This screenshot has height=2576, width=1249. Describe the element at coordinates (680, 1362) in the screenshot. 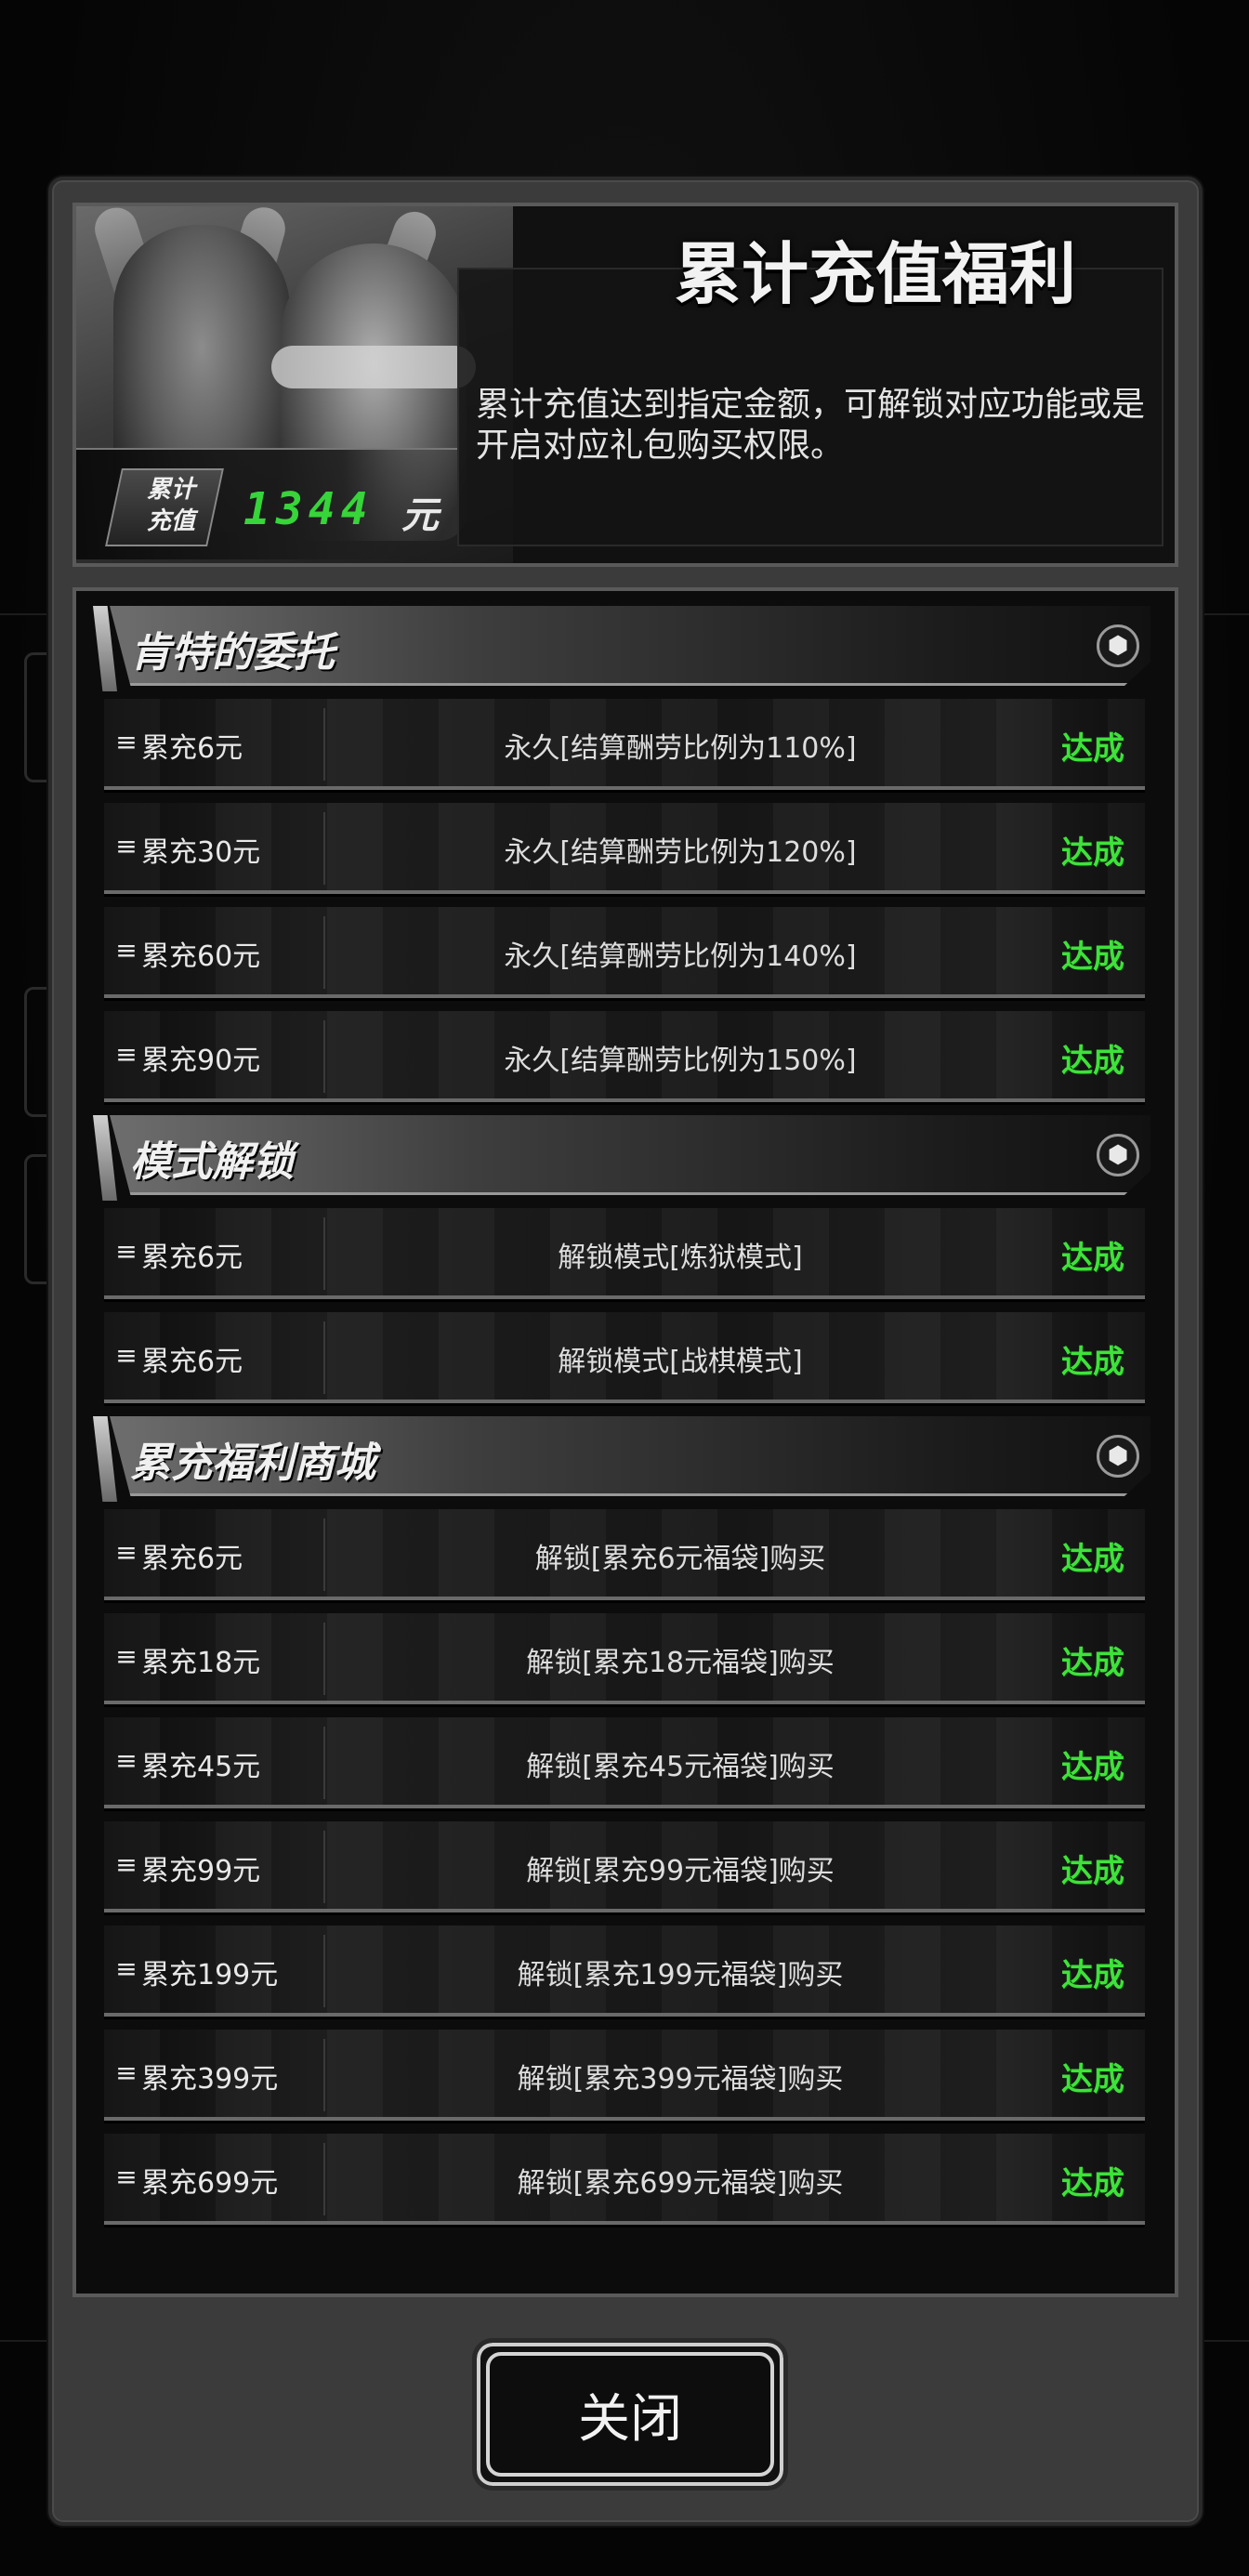

I see `reward-description: 解锁模式[战棋模式]` at that location.